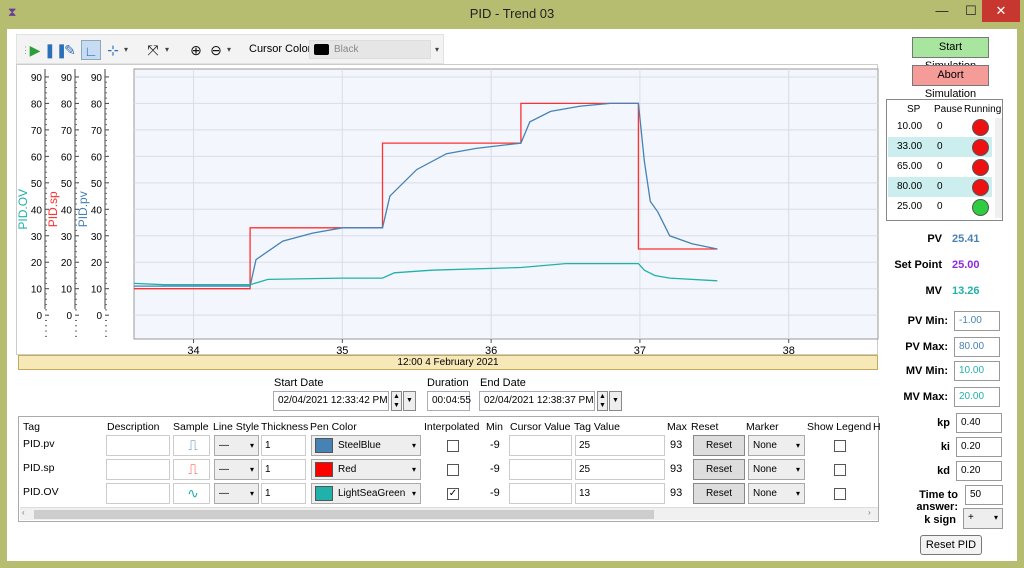  I want to click on kp-input: 0.40, so click(979, 423).